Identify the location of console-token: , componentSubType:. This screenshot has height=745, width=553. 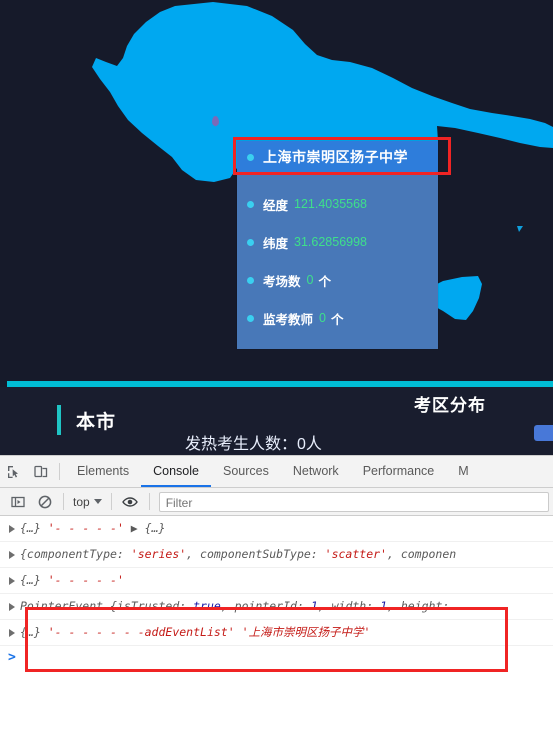
(255, 554).